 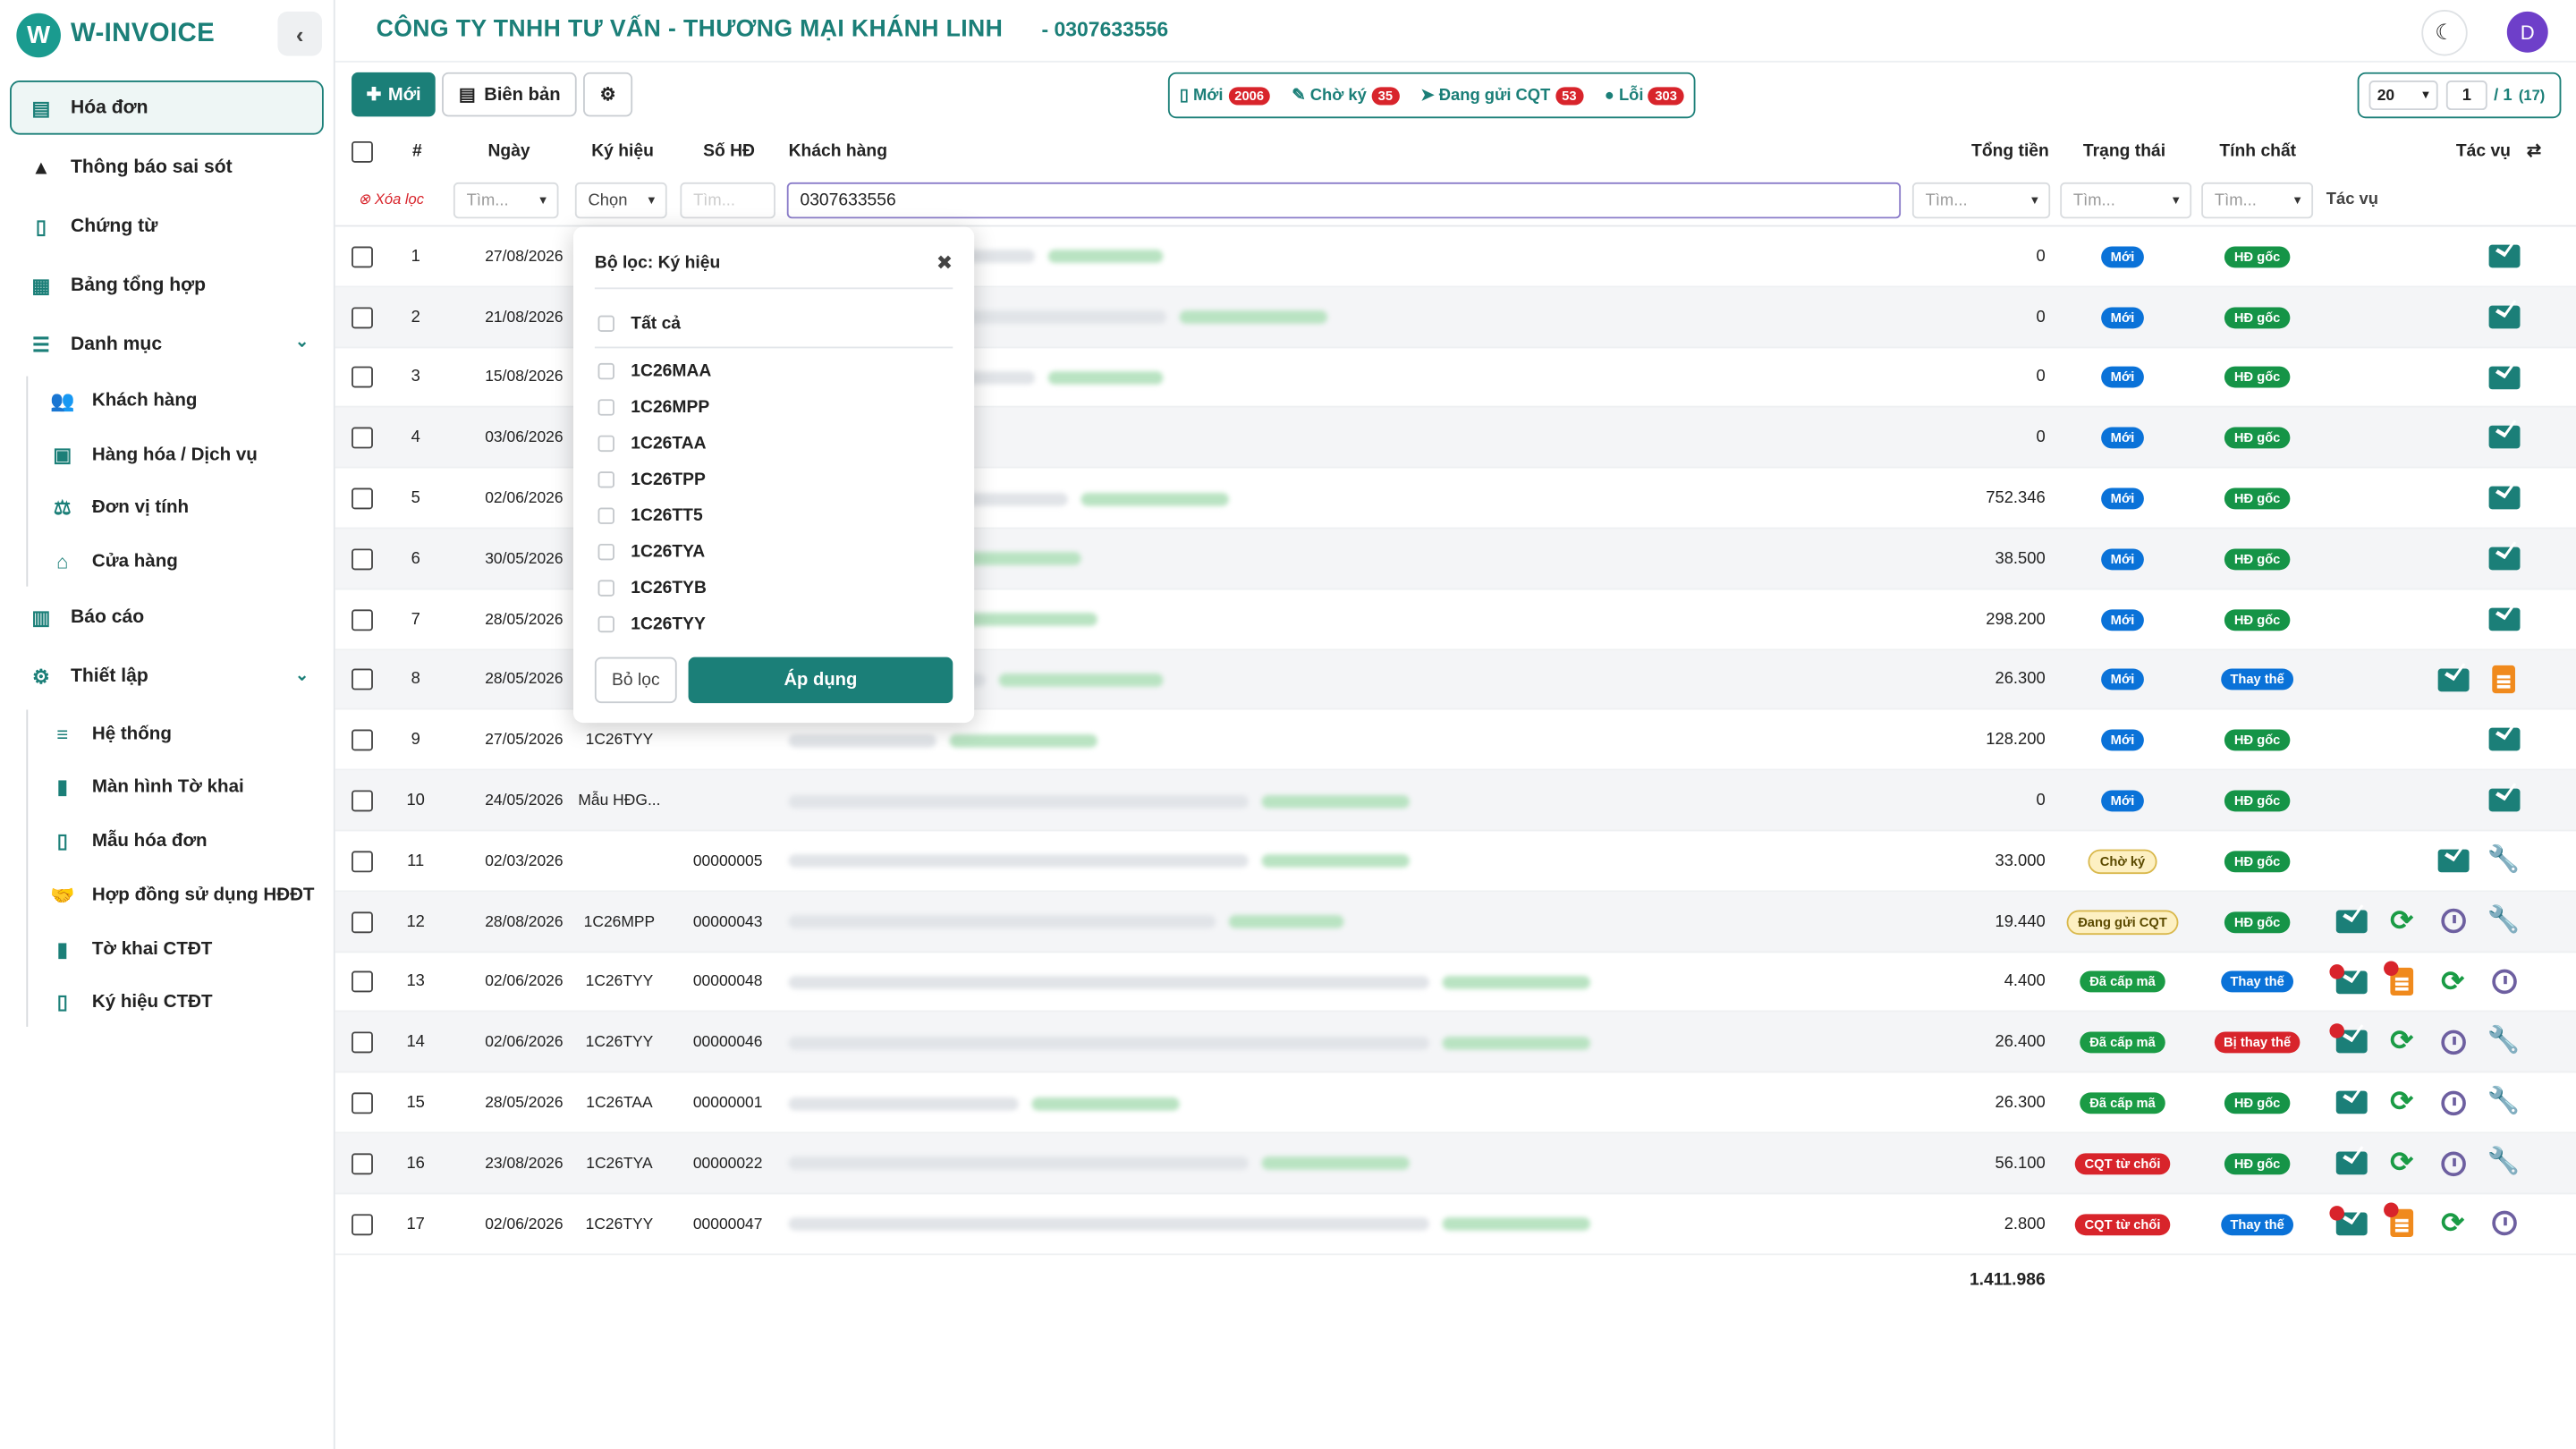 What do you see at coordinates (639, 324) in the screenshot?
I see `option-all: Tất cả` at bounding box center [639, 324].